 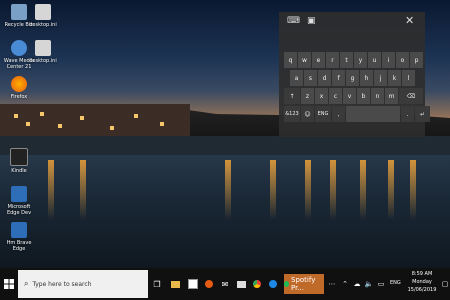 I want to click on spotify-icon, so click(x=286, y=284).